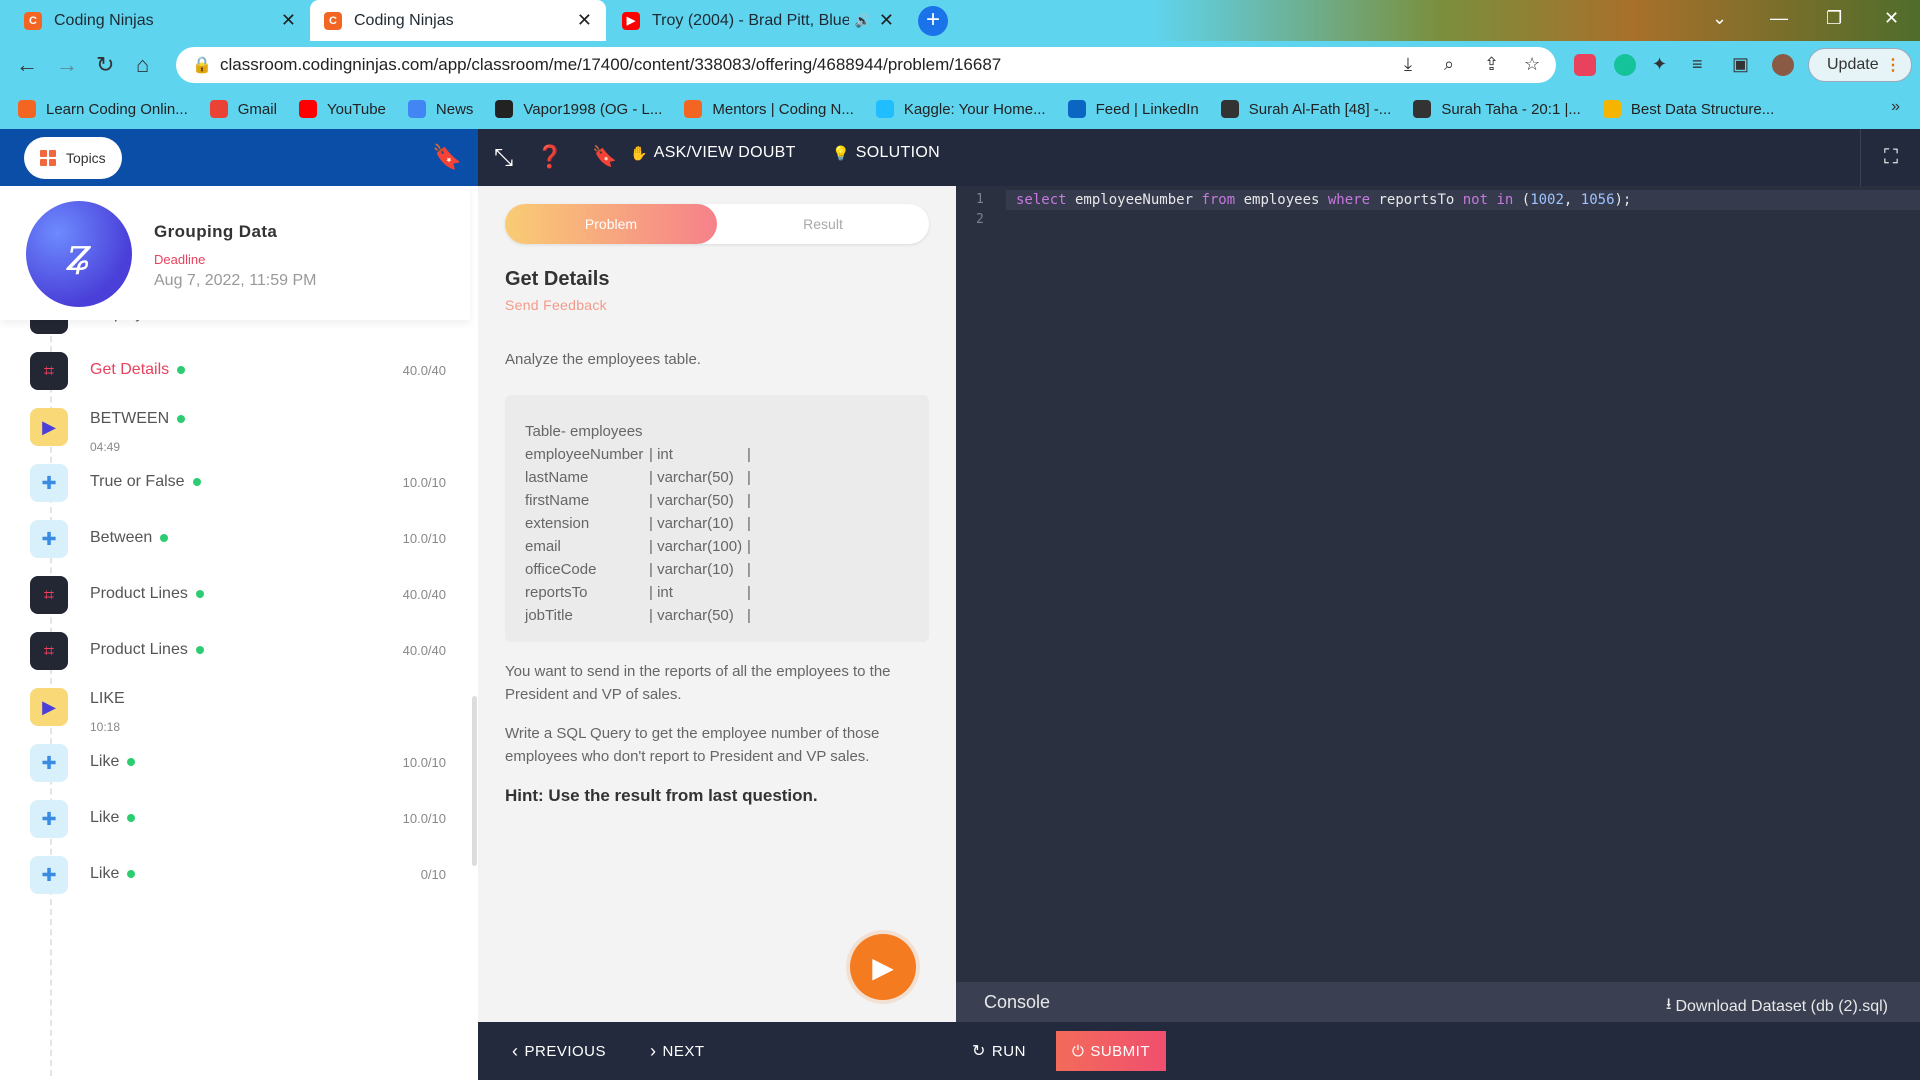 Image resolution: width=1920 pixels, height=1080 pixels. What do you see at coordinates (1893, 65) in the screenshot?
I see `menu-icon: ⋮` at bounding box center [1893, 65].